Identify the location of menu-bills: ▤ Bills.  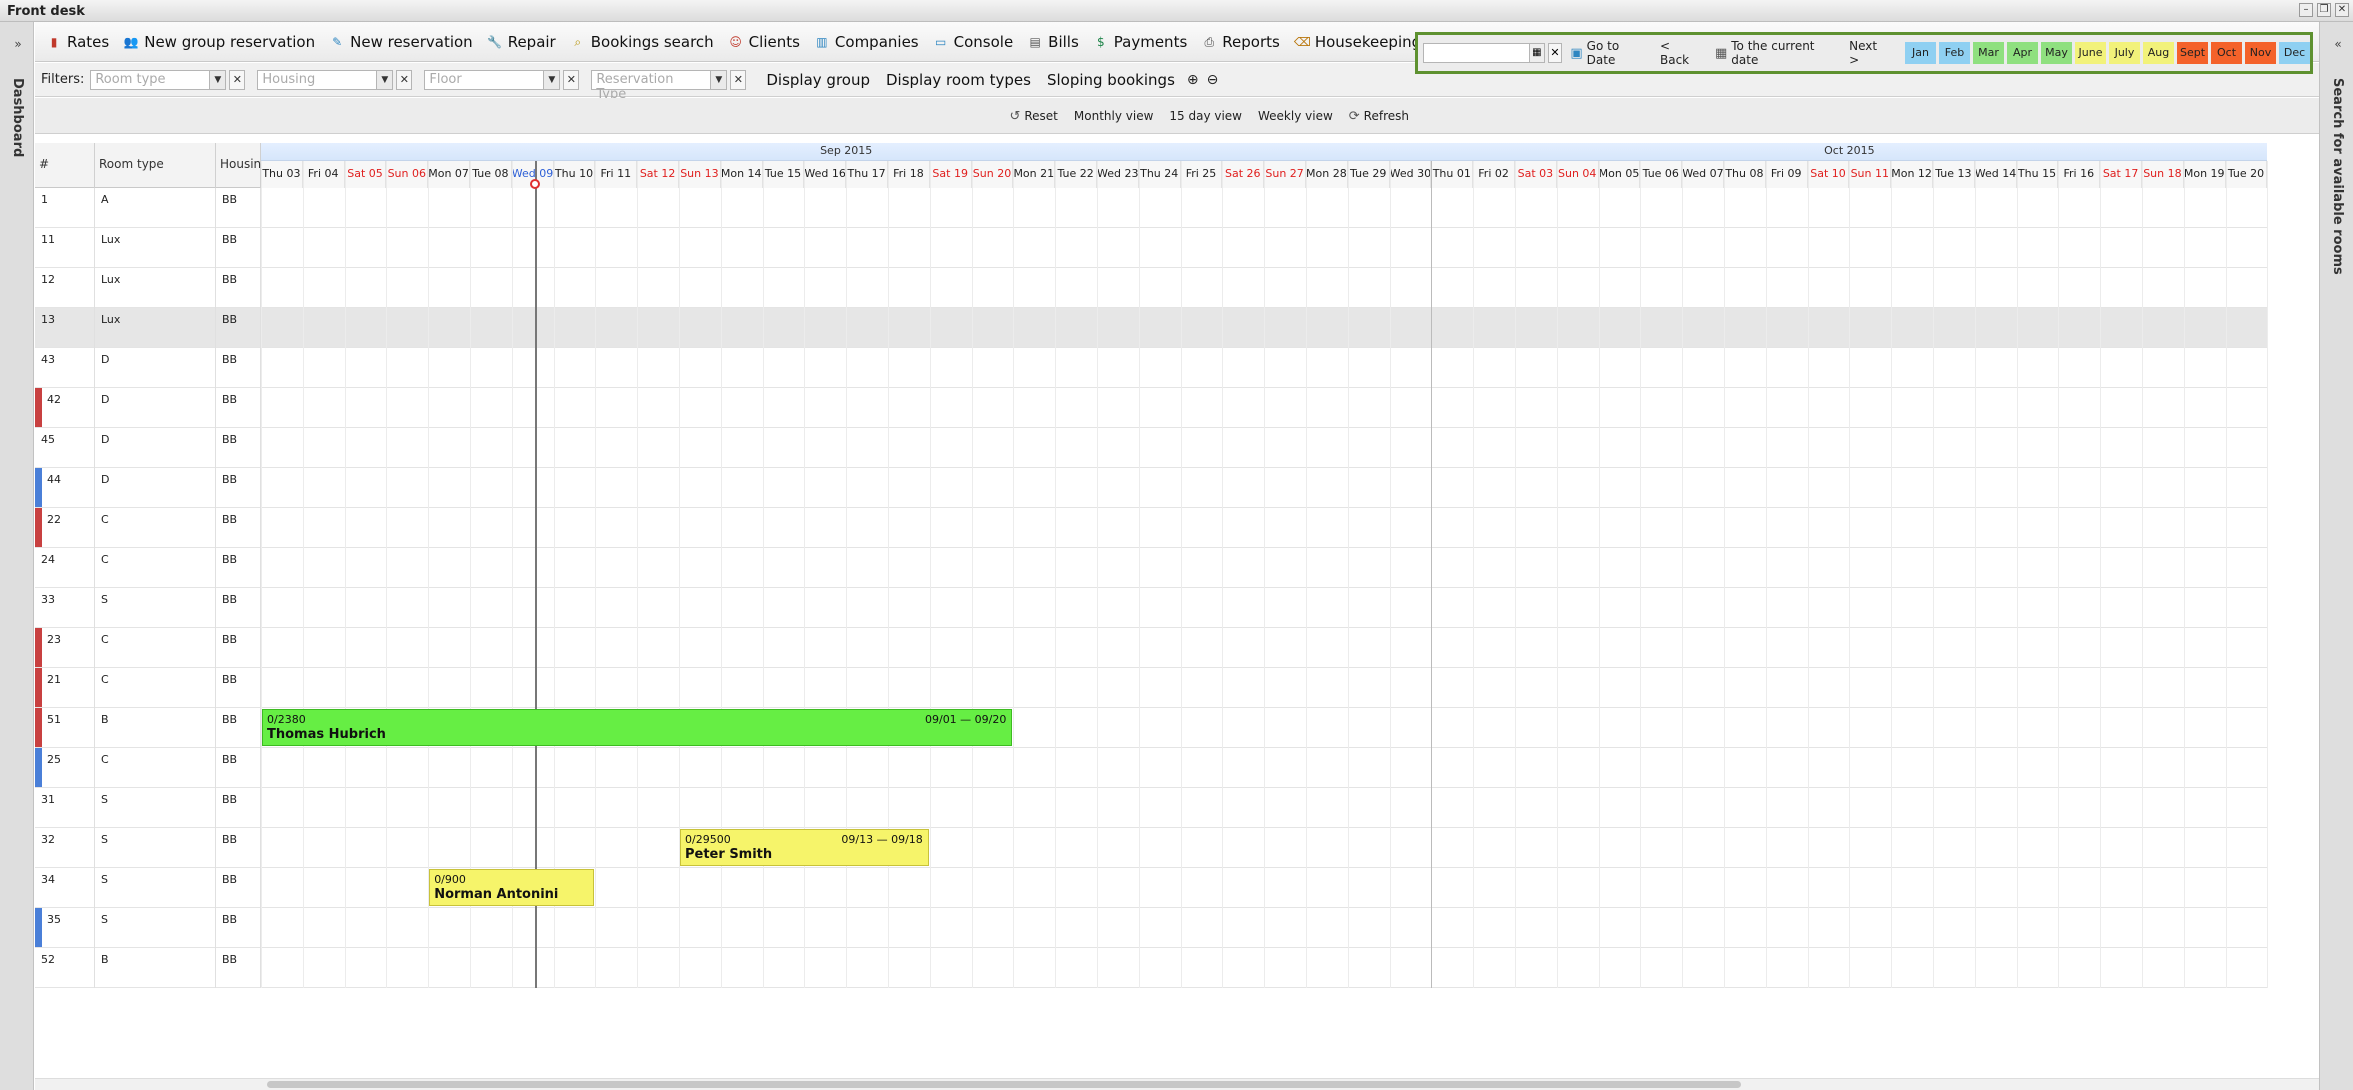
(1053, 42).